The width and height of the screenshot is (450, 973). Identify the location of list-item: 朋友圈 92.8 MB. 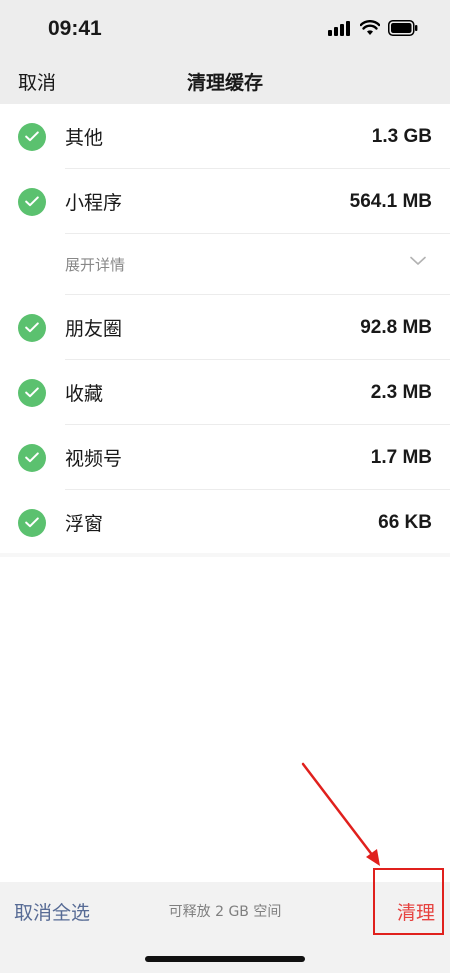
(225, 327).